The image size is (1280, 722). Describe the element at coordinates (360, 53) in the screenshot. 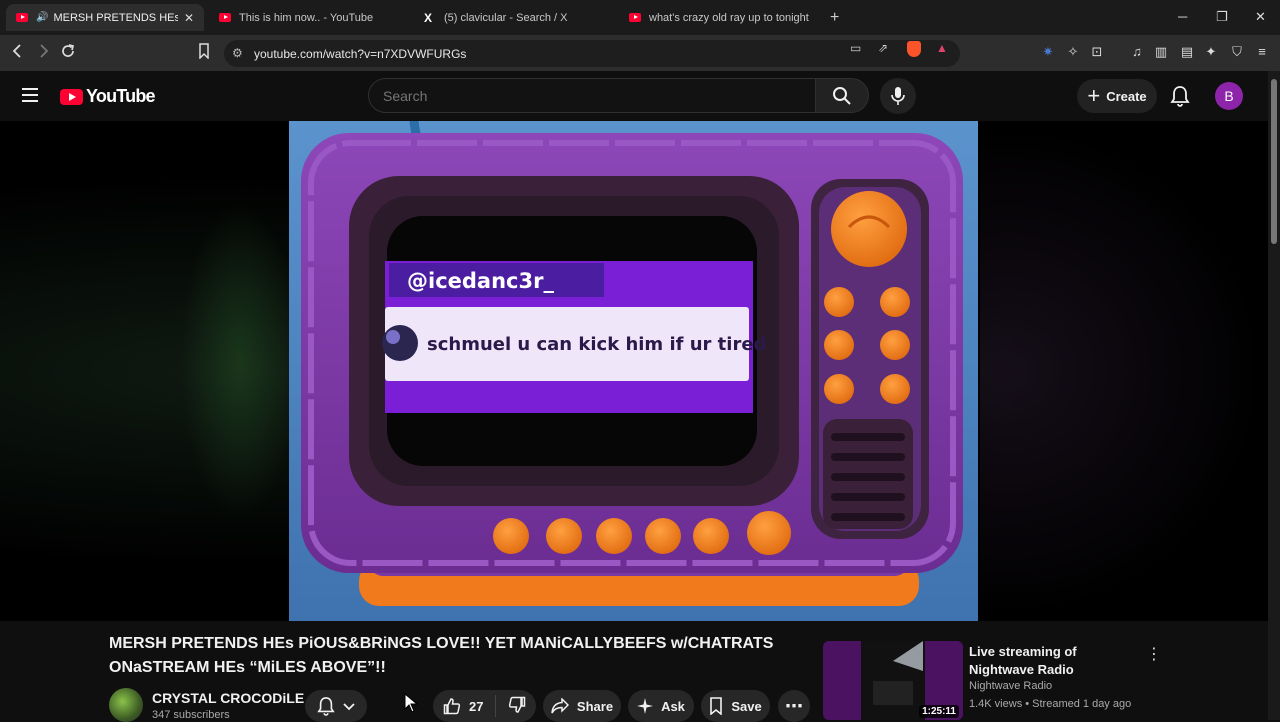

I see `url-text: youtube.com/watch?v=n7XDVWFURGs` at that location.